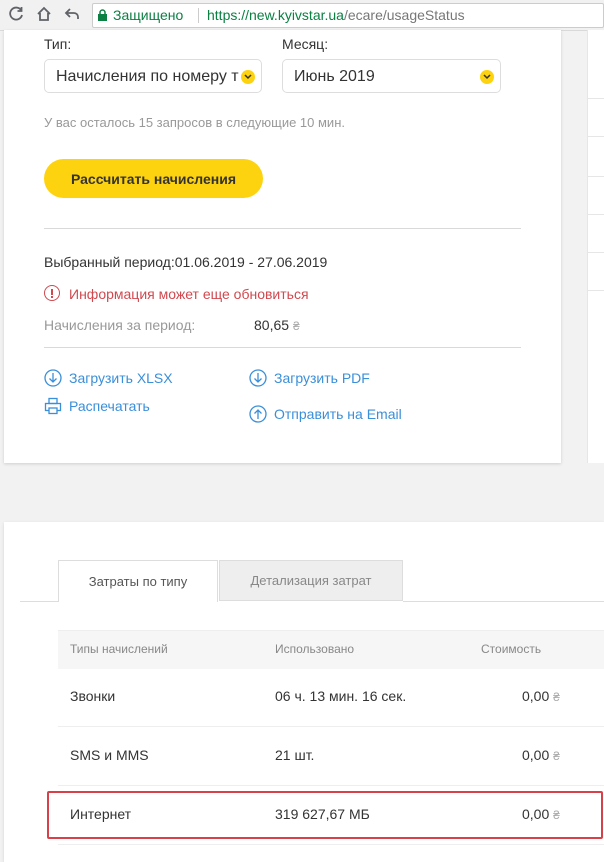 The image size is (604, 862). Describe the element at coordinates (258, 414) in the screenshot. I see `upload-icon` at that location.